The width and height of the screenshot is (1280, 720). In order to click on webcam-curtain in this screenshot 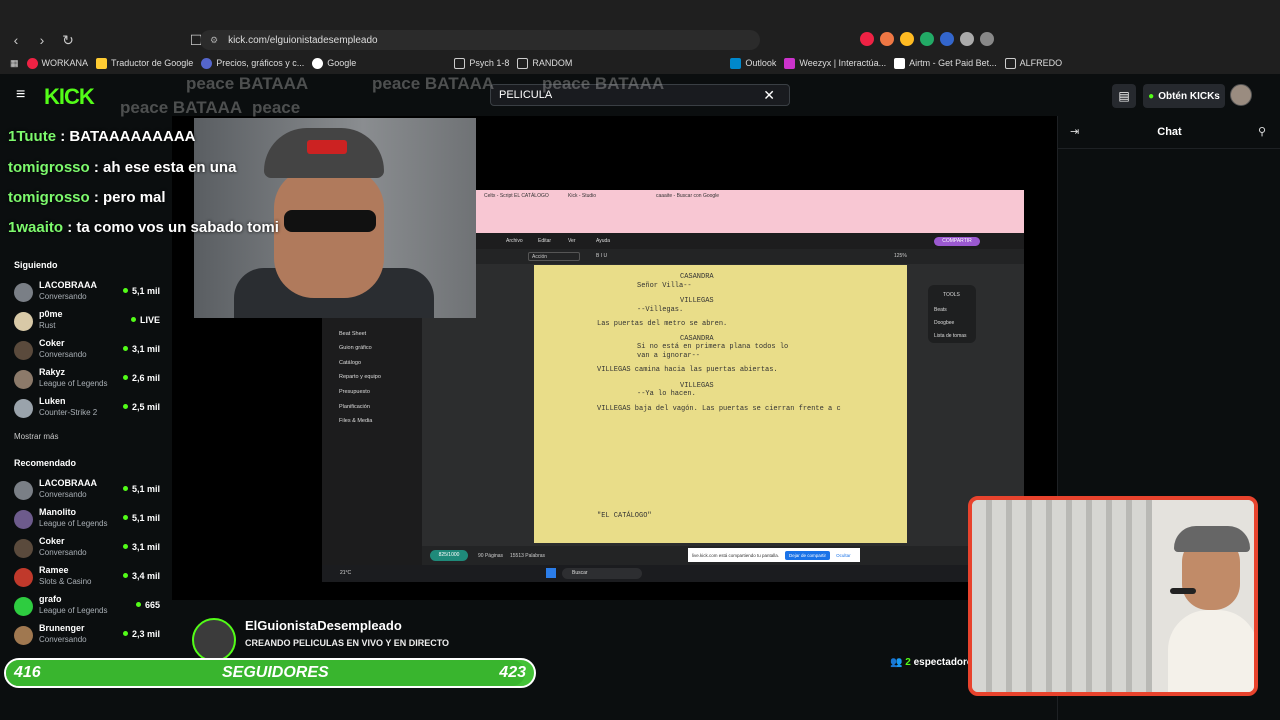, I will do `click(1067, 596)`.